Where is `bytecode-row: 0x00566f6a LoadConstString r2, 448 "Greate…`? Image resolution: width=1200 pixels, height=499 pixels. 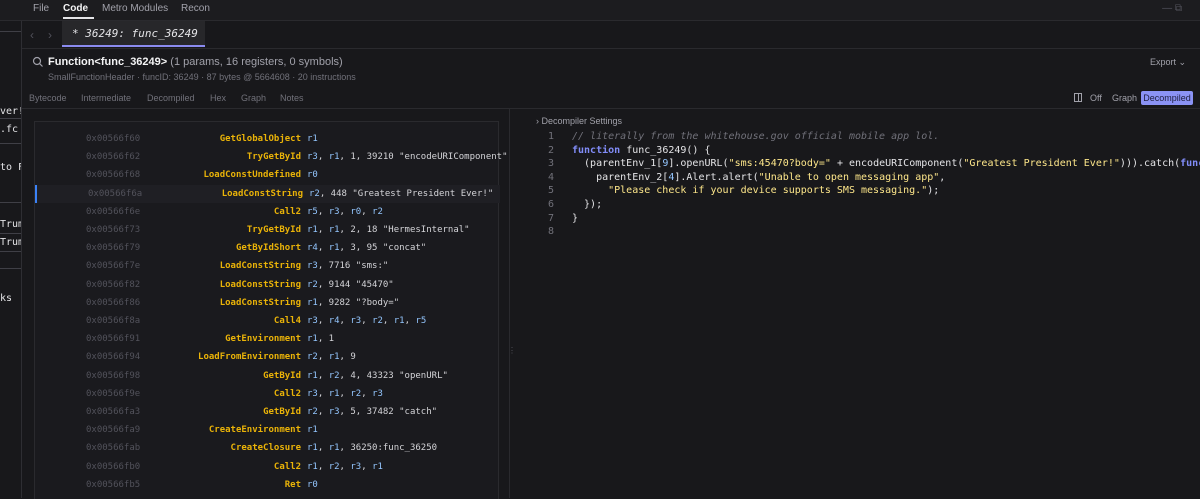 bytecode-row: 0x00566f6a LoadConstString r2, 448 "Greate… is located at coordinates (267, 193).